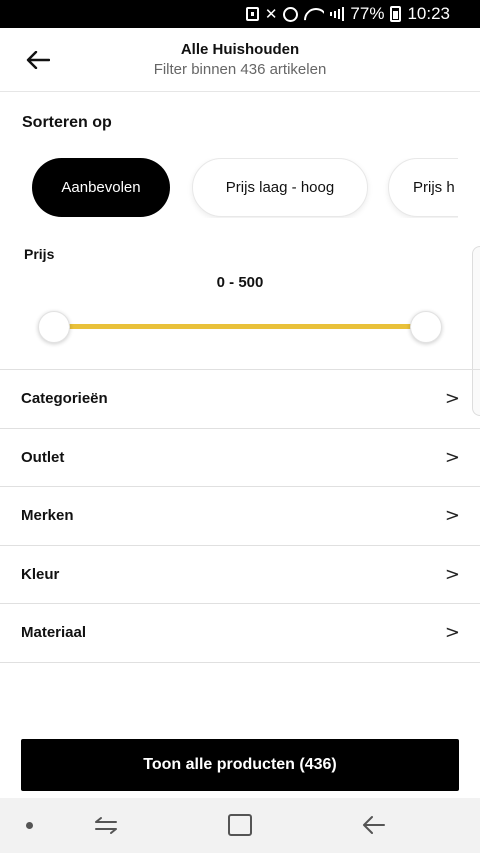 This screenshot has height=853, width=480. What do you see at coordinates (240, 765) in the screenshot?
I see `show-products-button: Toon alle producten (436)` at bounding box center [240, 765].